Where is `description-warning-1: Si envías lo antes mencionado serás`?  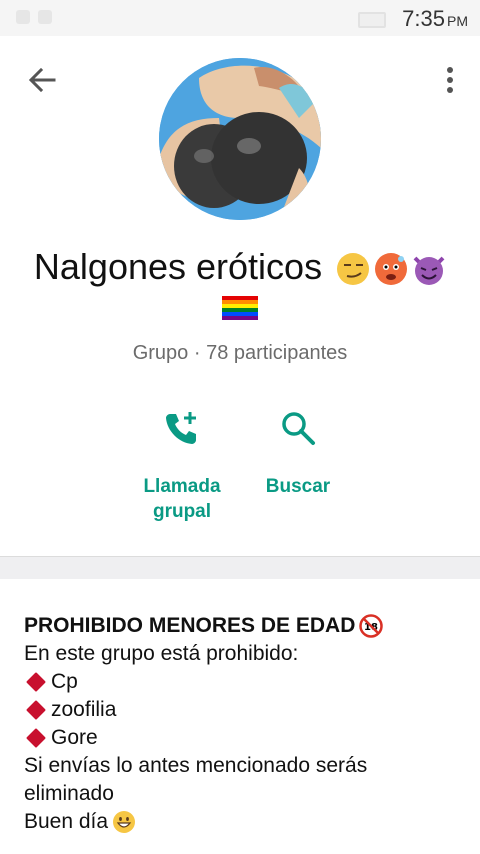
description-warning-1: Si envías lo antes mencionado serás is located at coordinates (196, 765).